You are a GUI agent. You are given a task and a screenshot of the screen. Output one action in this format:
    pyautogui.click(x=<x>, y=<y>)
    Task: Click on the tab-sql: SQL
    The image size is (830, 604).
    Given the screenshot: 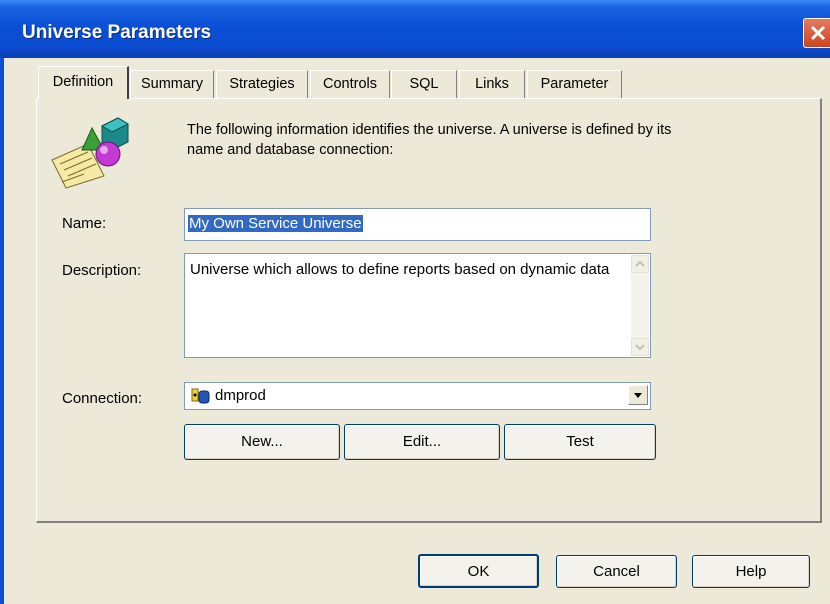 What is the action you would take?
    pyautogui.click(x=424, y=84)
    